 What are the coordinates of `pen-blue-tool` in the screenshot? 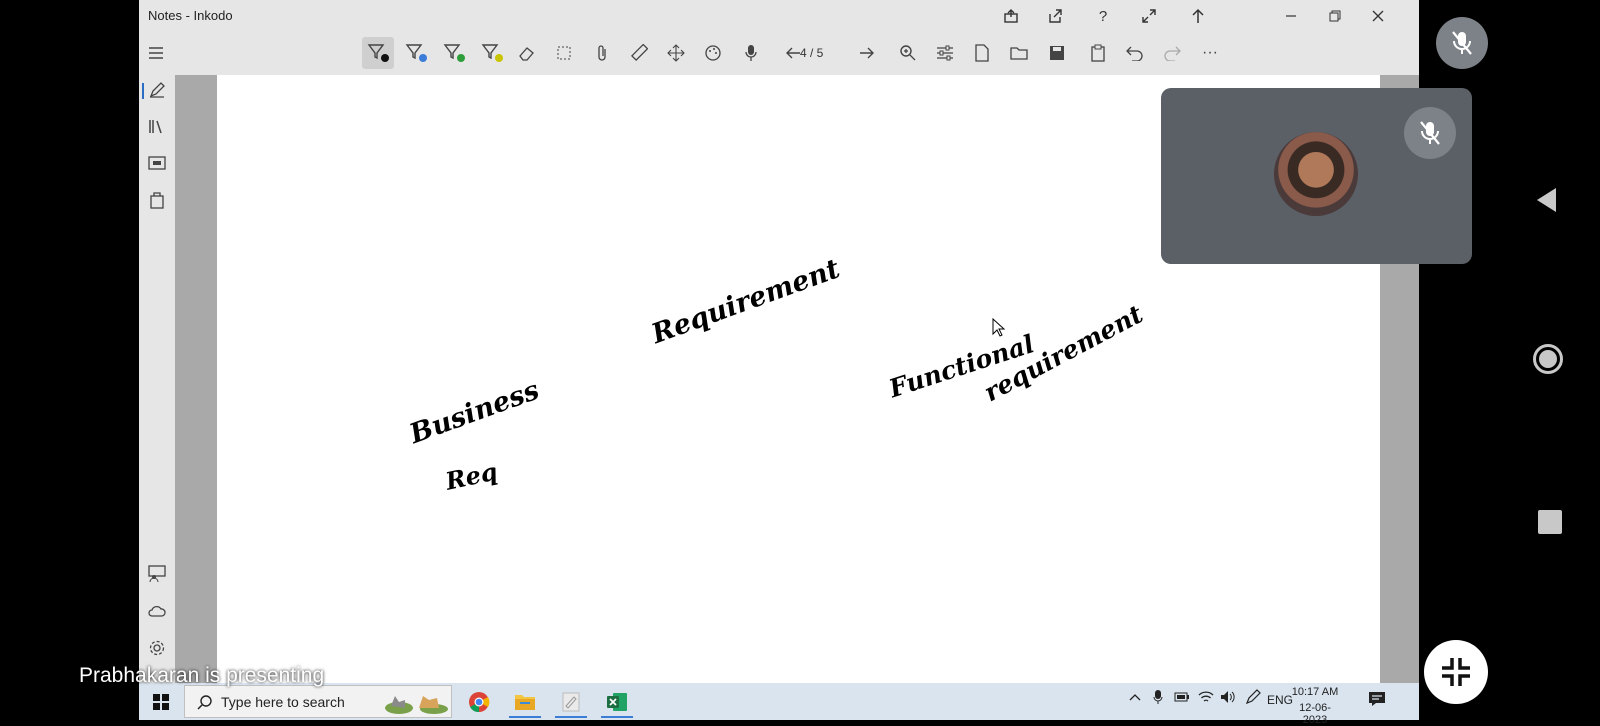 It's located at (416, 53).